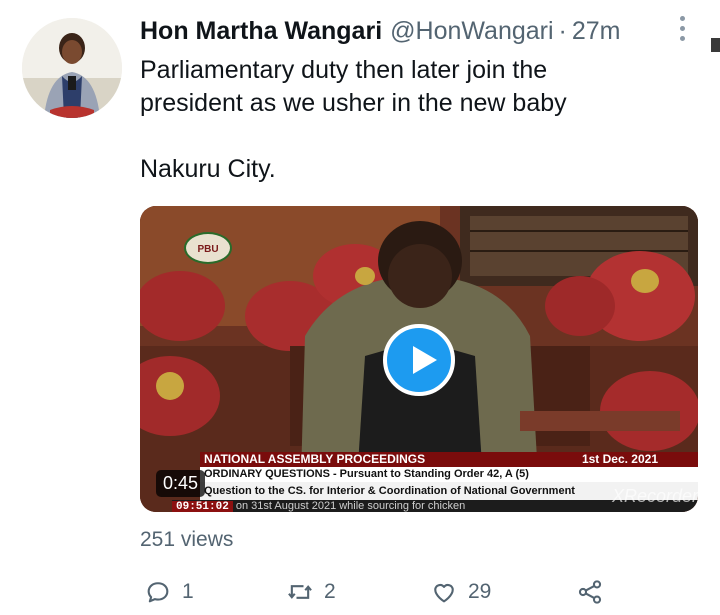 Image resolution: width=720 pixels, height=615 pixels. I want to click on scrollbar, so click(715, 45).